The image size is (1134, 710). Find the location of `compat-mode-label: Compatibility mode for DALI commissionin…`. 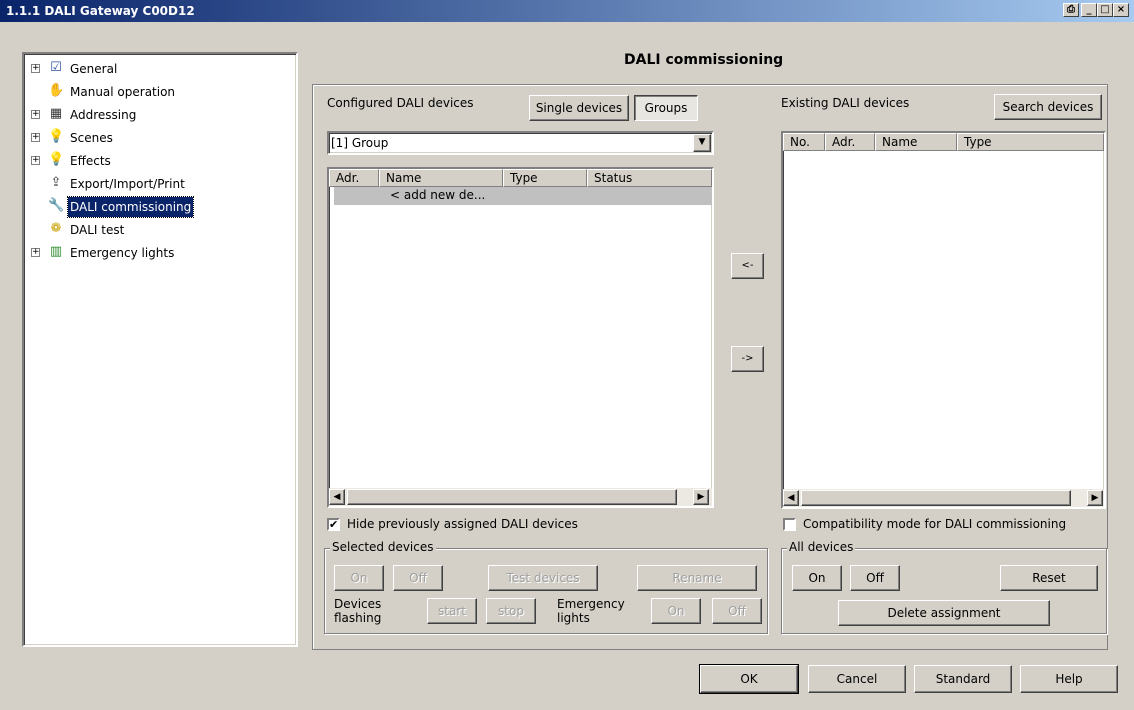

compat-mode-label: Compatibility mode for DALI commissionin… is located at coordinates (935, 524).